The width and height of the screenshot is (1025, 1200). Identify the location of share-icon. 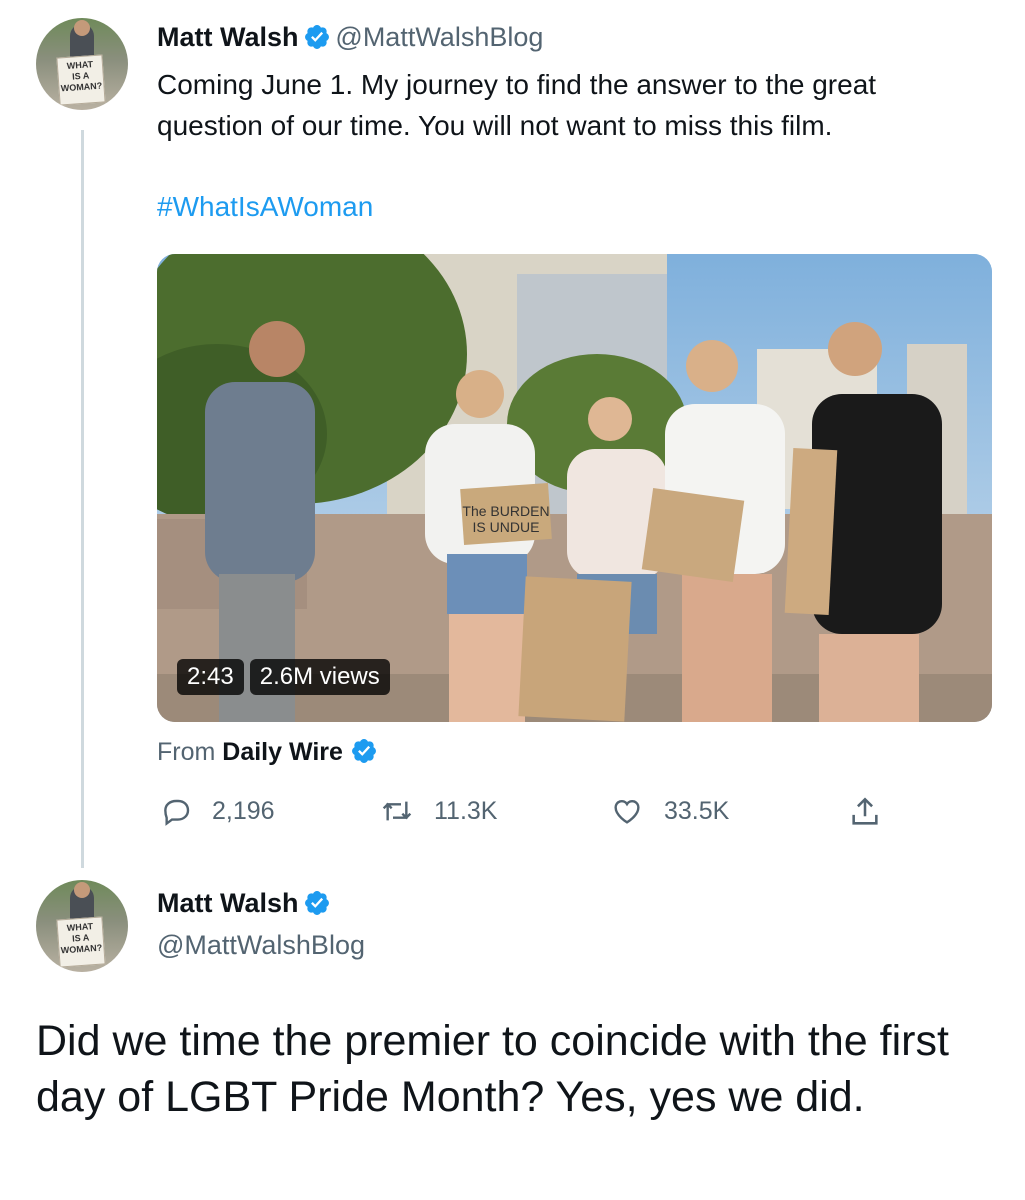
(865, 811).